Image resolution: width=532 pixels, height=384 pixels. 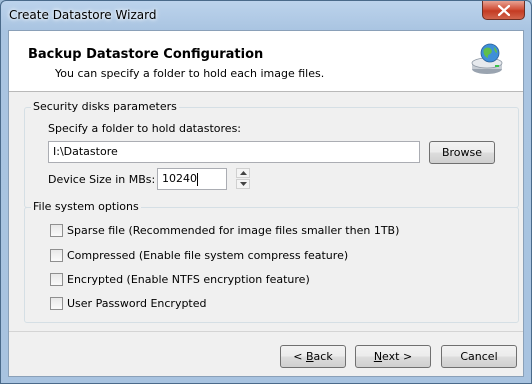 I want to click on close-icon, so click(x=504, y=10).